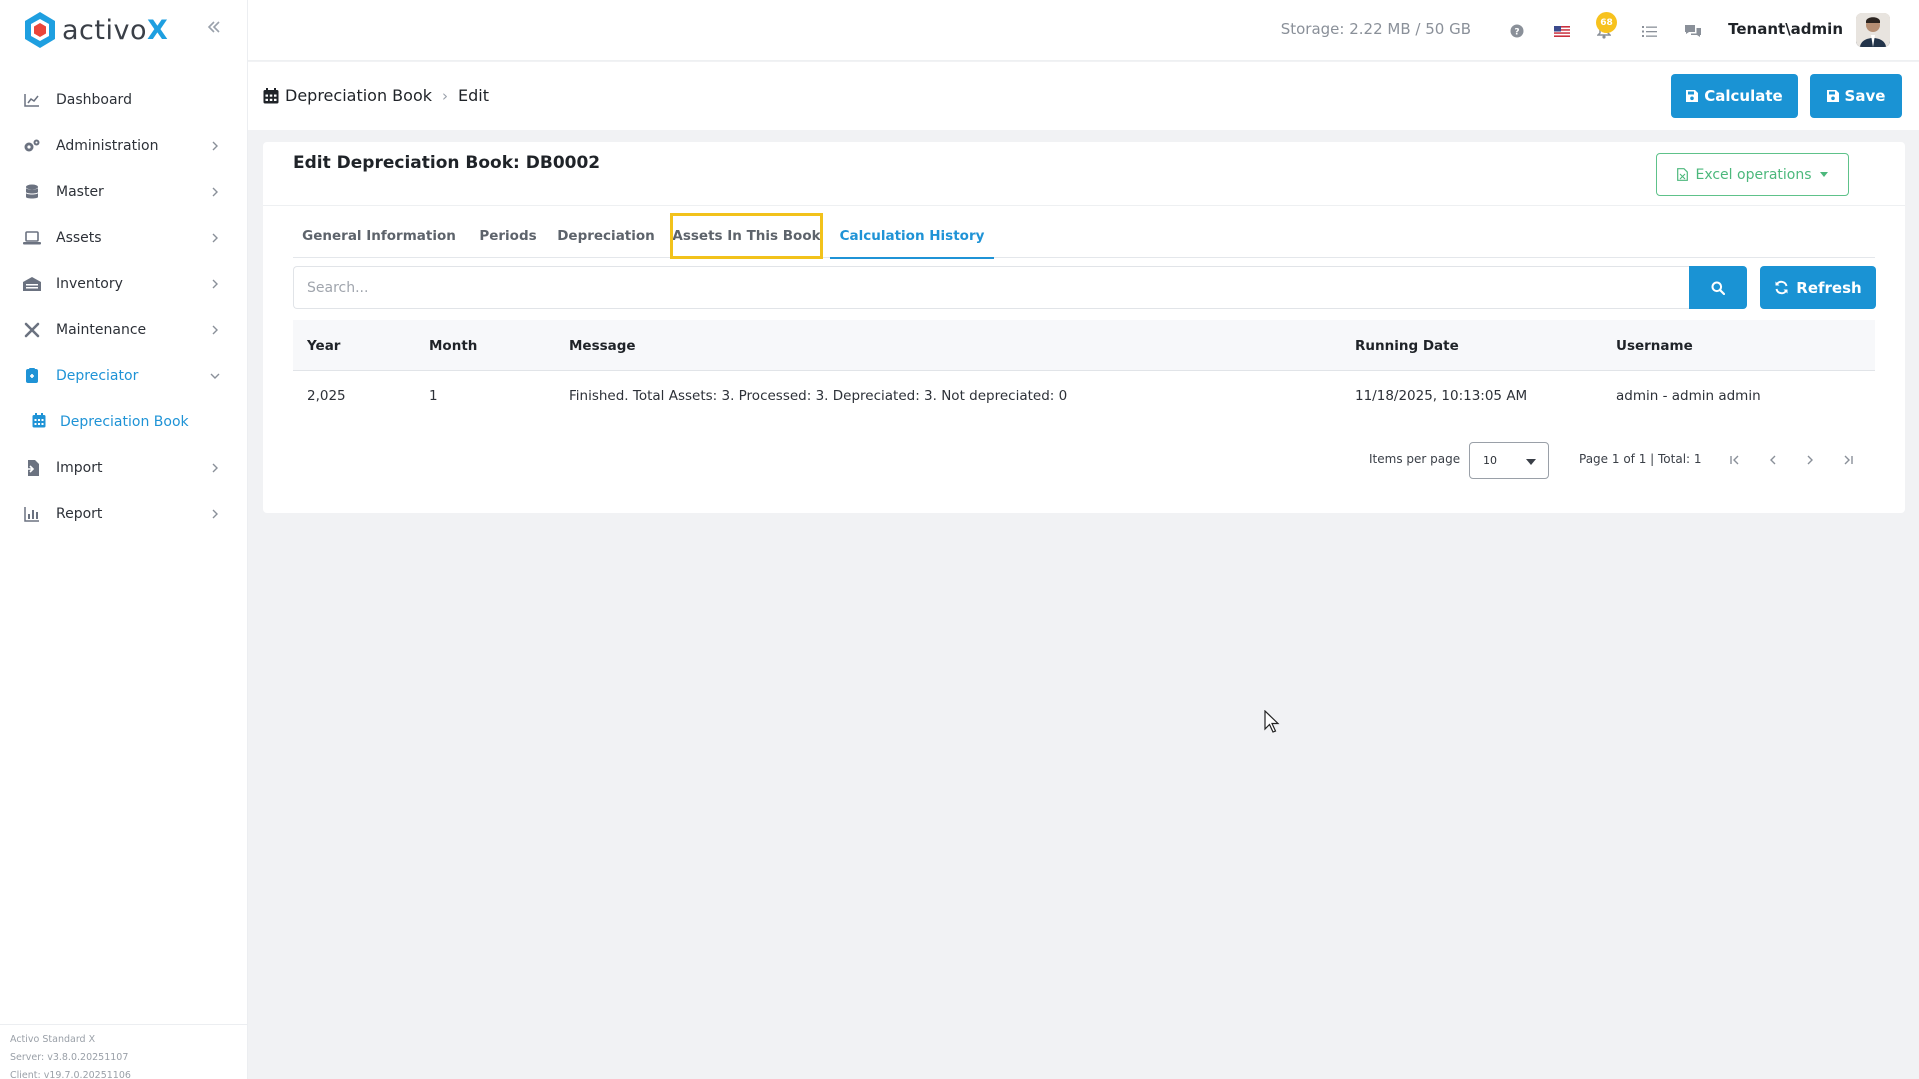 The height and width of the screenshot is (1079, 1919). I want to click on sidebar-item-administration: Administration, so click(123, 146).